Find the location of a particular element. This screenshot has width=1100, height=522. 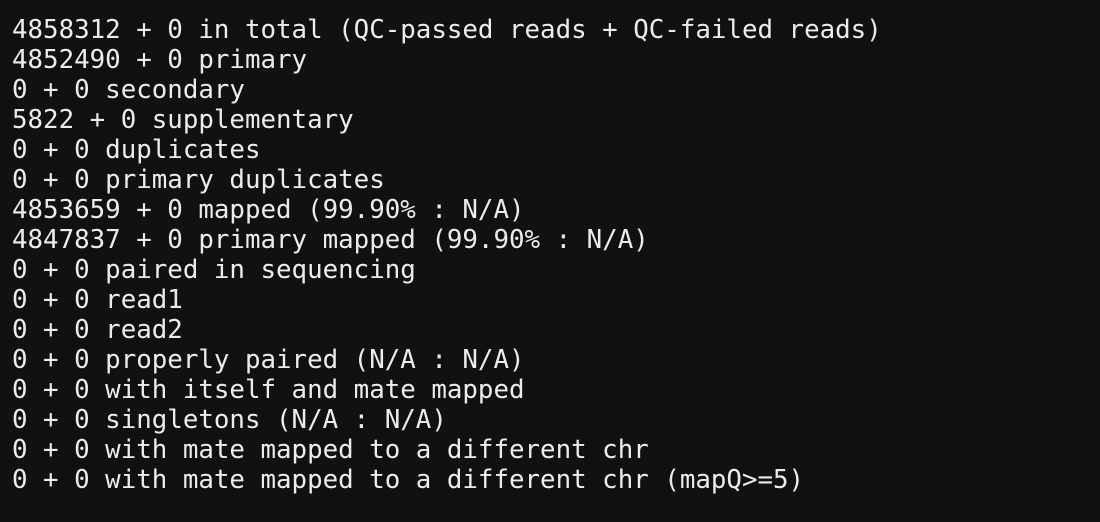

output-line-read2: 0 + 0 read2 is located at coordinates (97, 330).